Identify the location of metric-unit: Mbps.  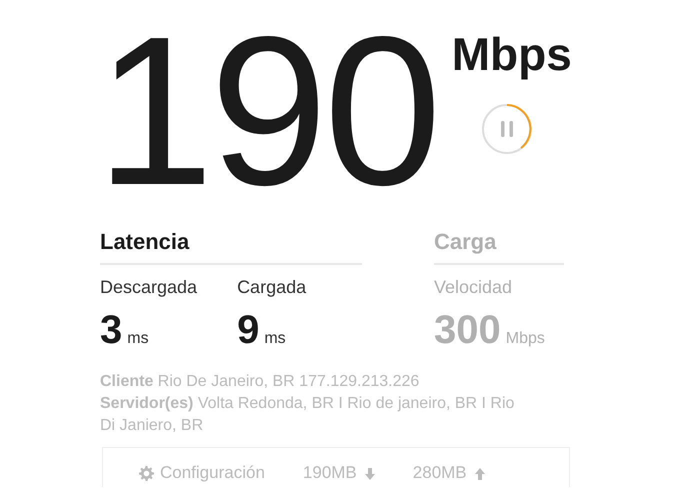
(525, 338).